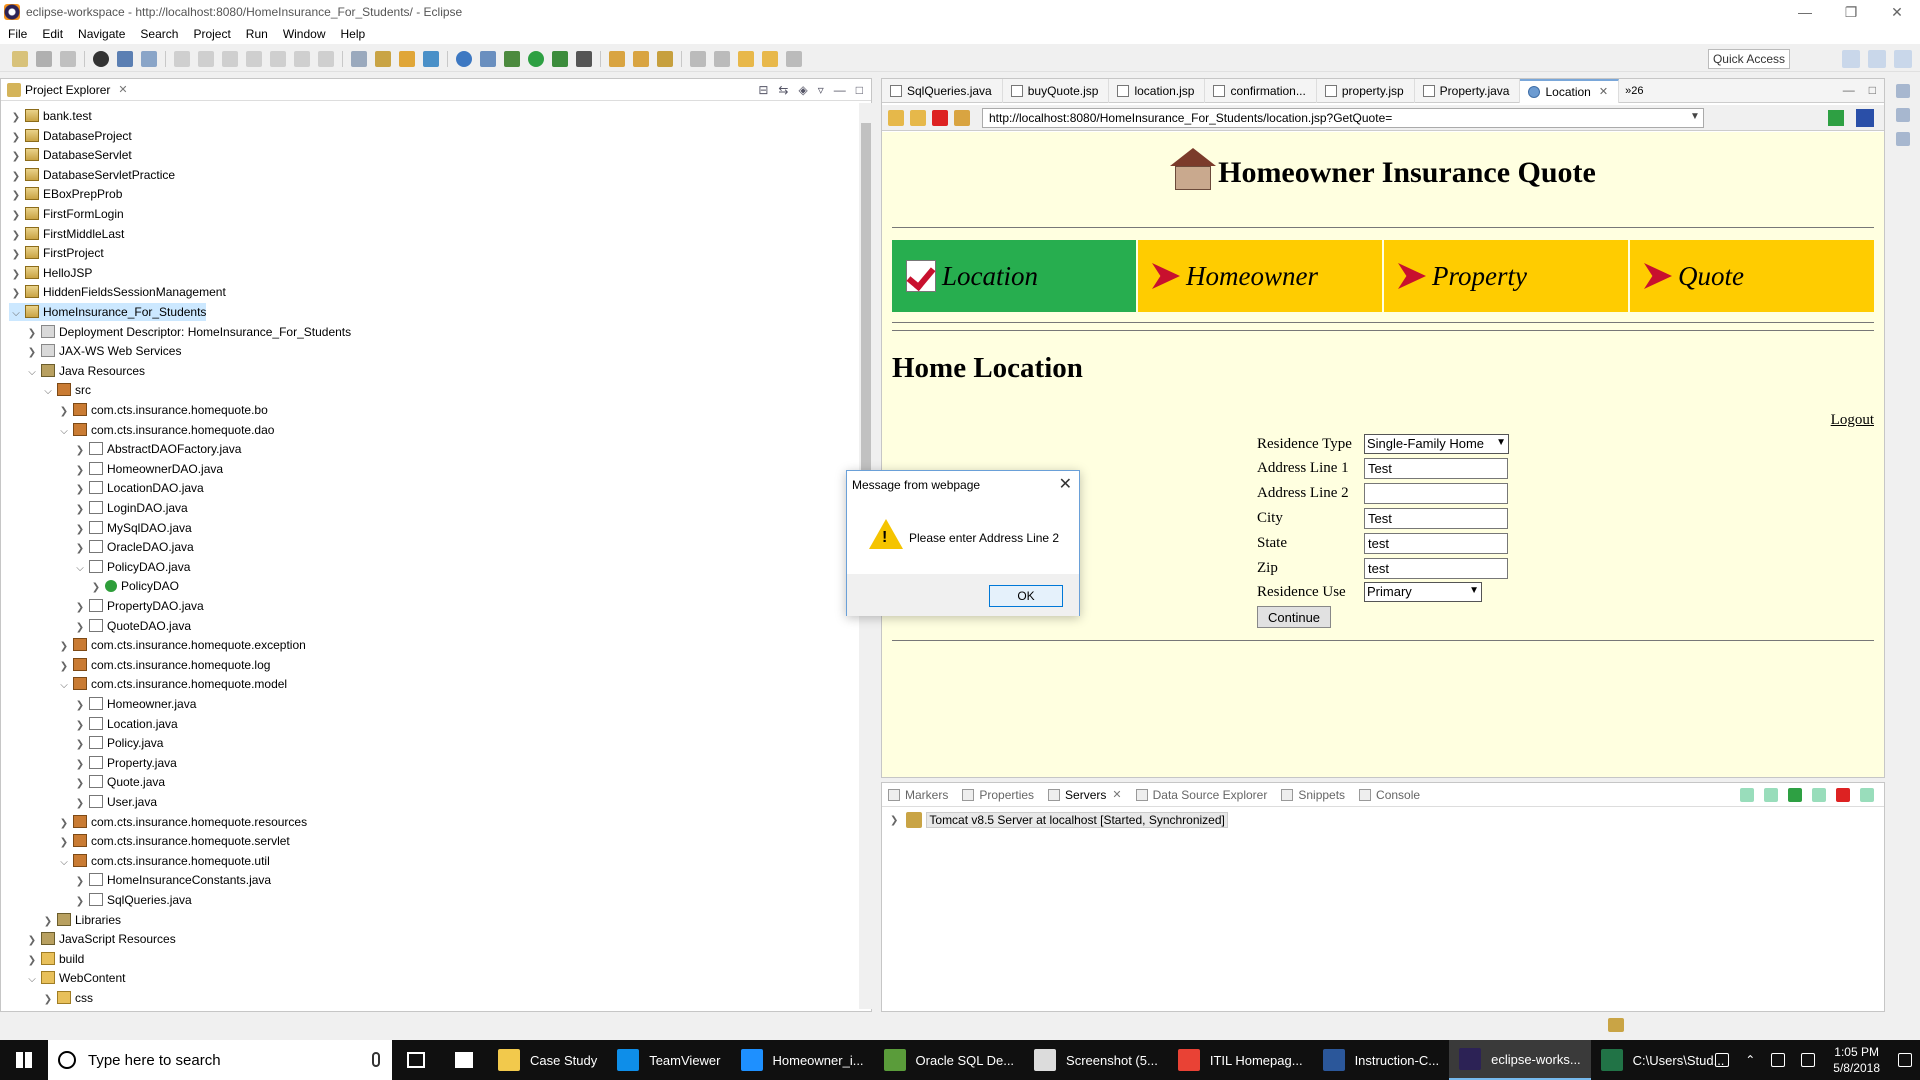 The width and height of the screenshot is (1920, 1080). I want to click on tree-item: ❯ OracleDAO.java, so click(133, 547).